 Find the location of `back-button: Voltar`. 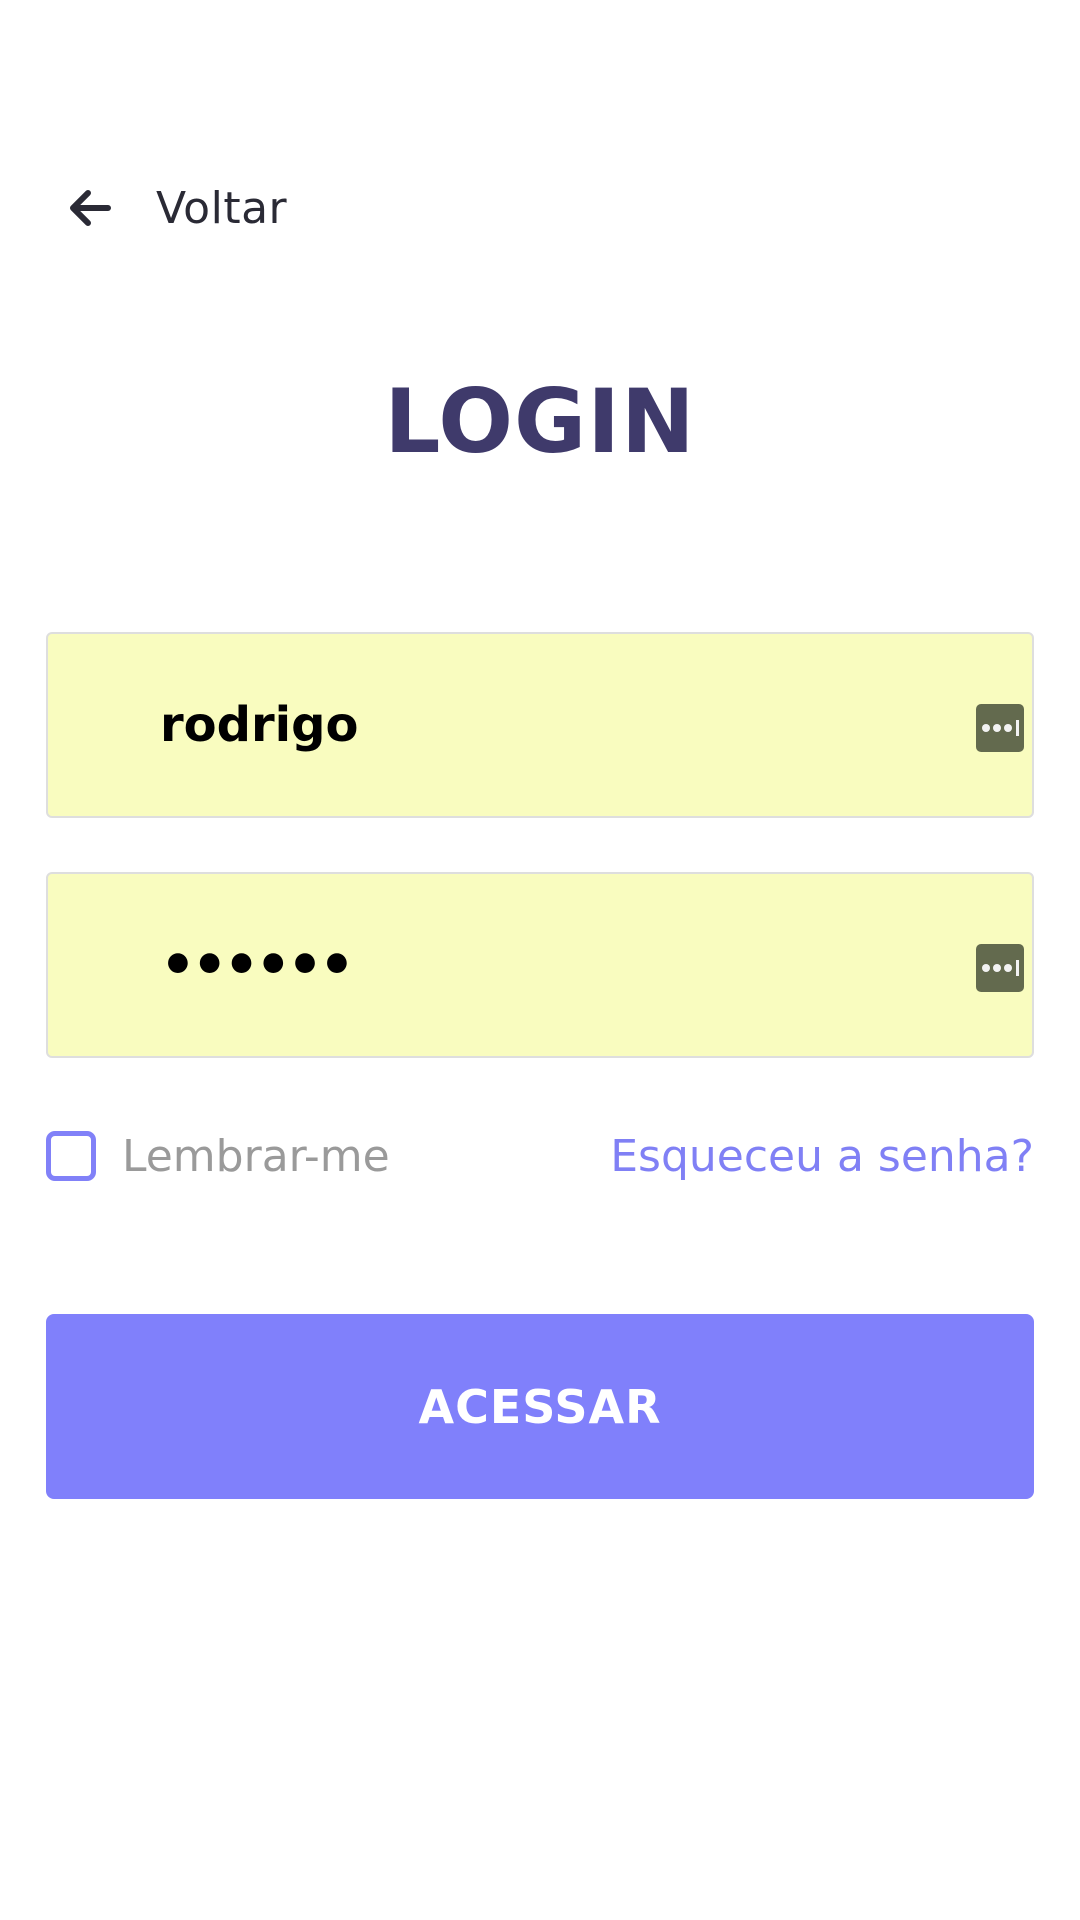

back-button: Voltar is located at coordinates (174, 208).